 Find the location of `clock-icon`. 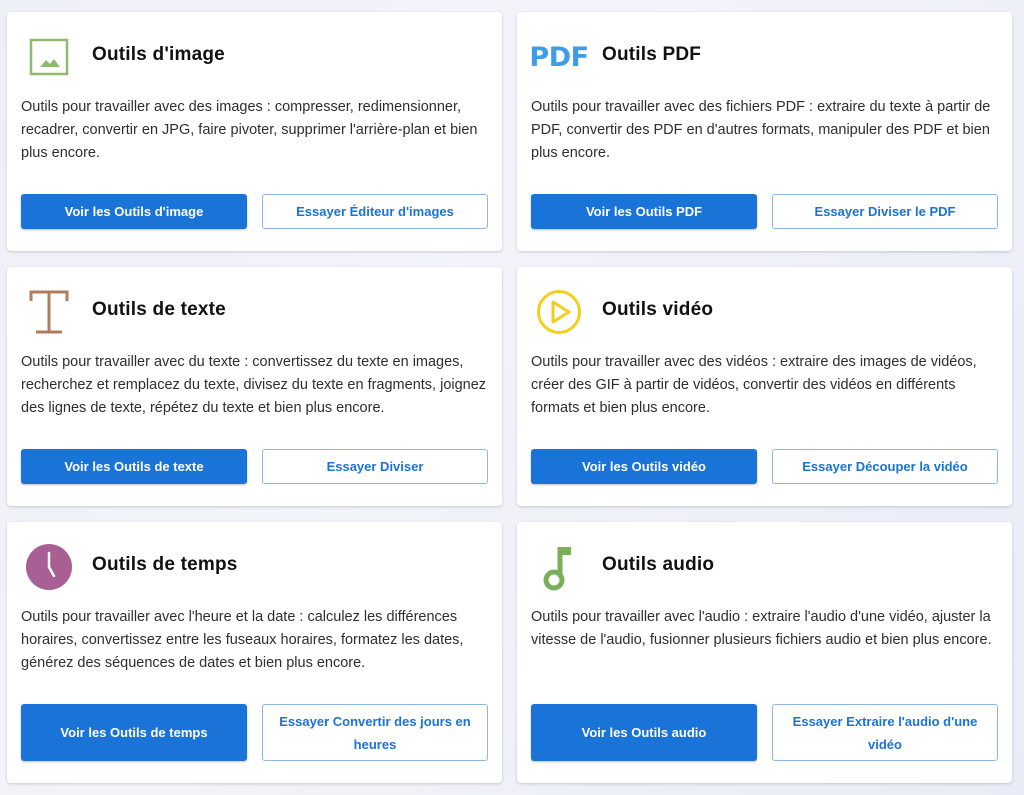

clock-icon is located at coordinates (49, 567).